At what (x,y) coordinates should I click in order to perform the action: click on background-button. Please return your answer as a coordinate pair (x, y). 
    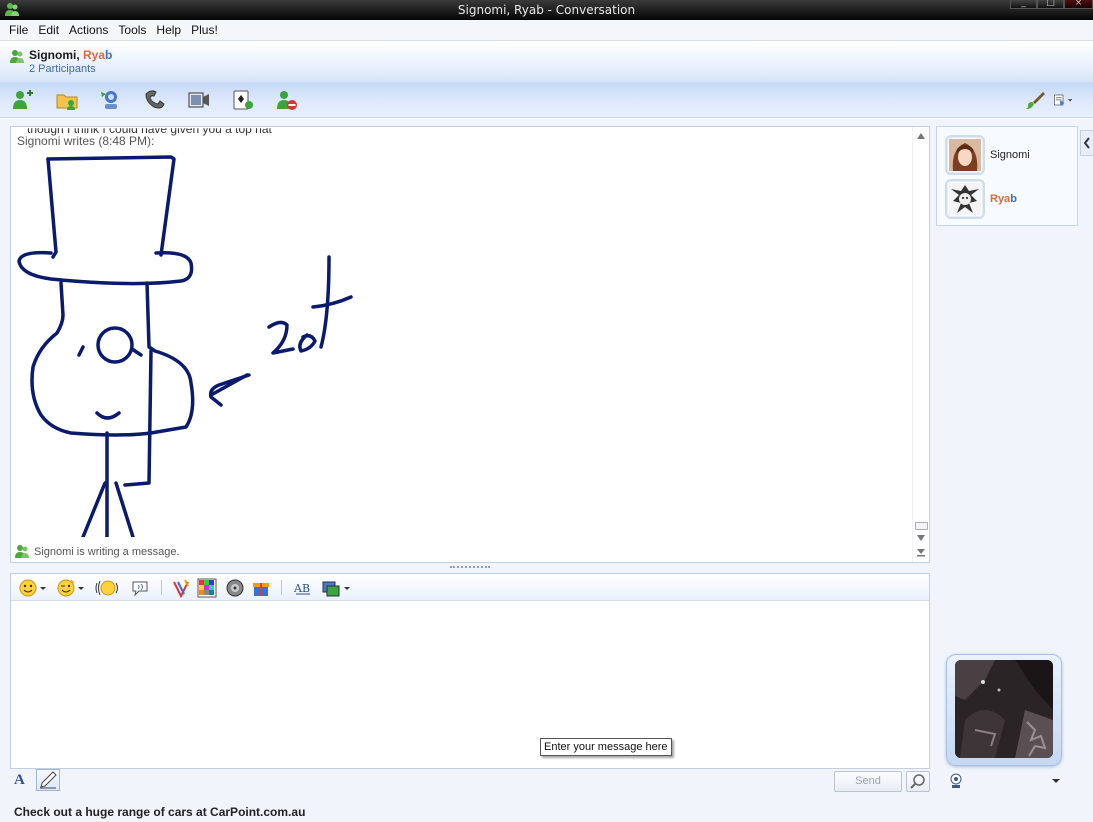
    Looking at the image, I should click on (207, 588).